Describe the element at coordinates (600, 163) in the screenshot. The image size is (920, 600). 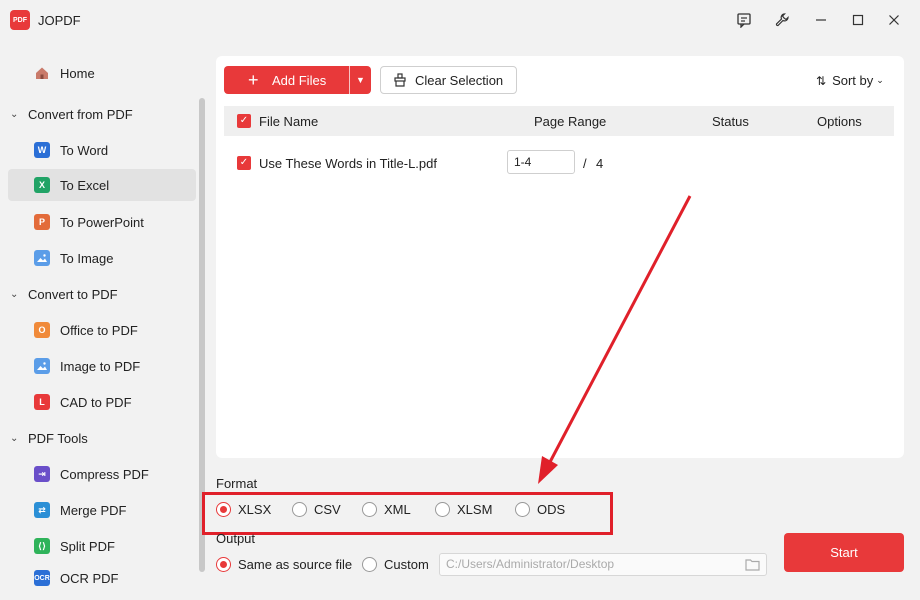
I see `total-pages: 4` at that location.